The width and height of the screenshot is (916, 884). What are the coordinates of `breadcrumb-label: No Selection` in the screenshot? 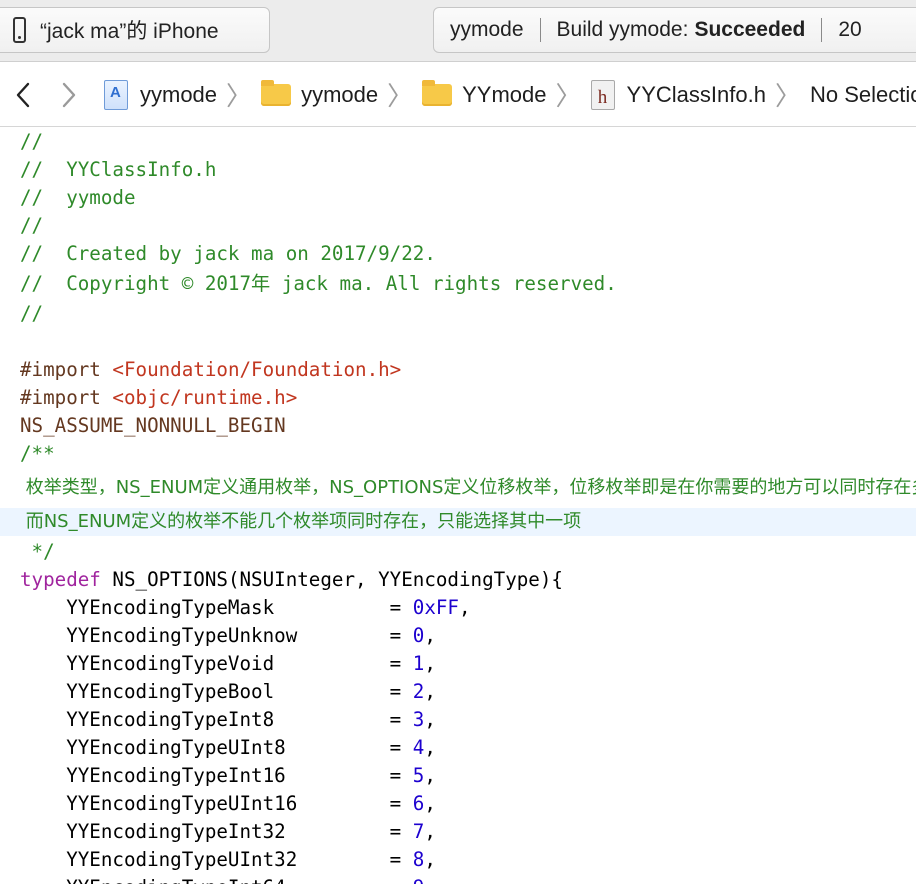 It's located at (862, 94).